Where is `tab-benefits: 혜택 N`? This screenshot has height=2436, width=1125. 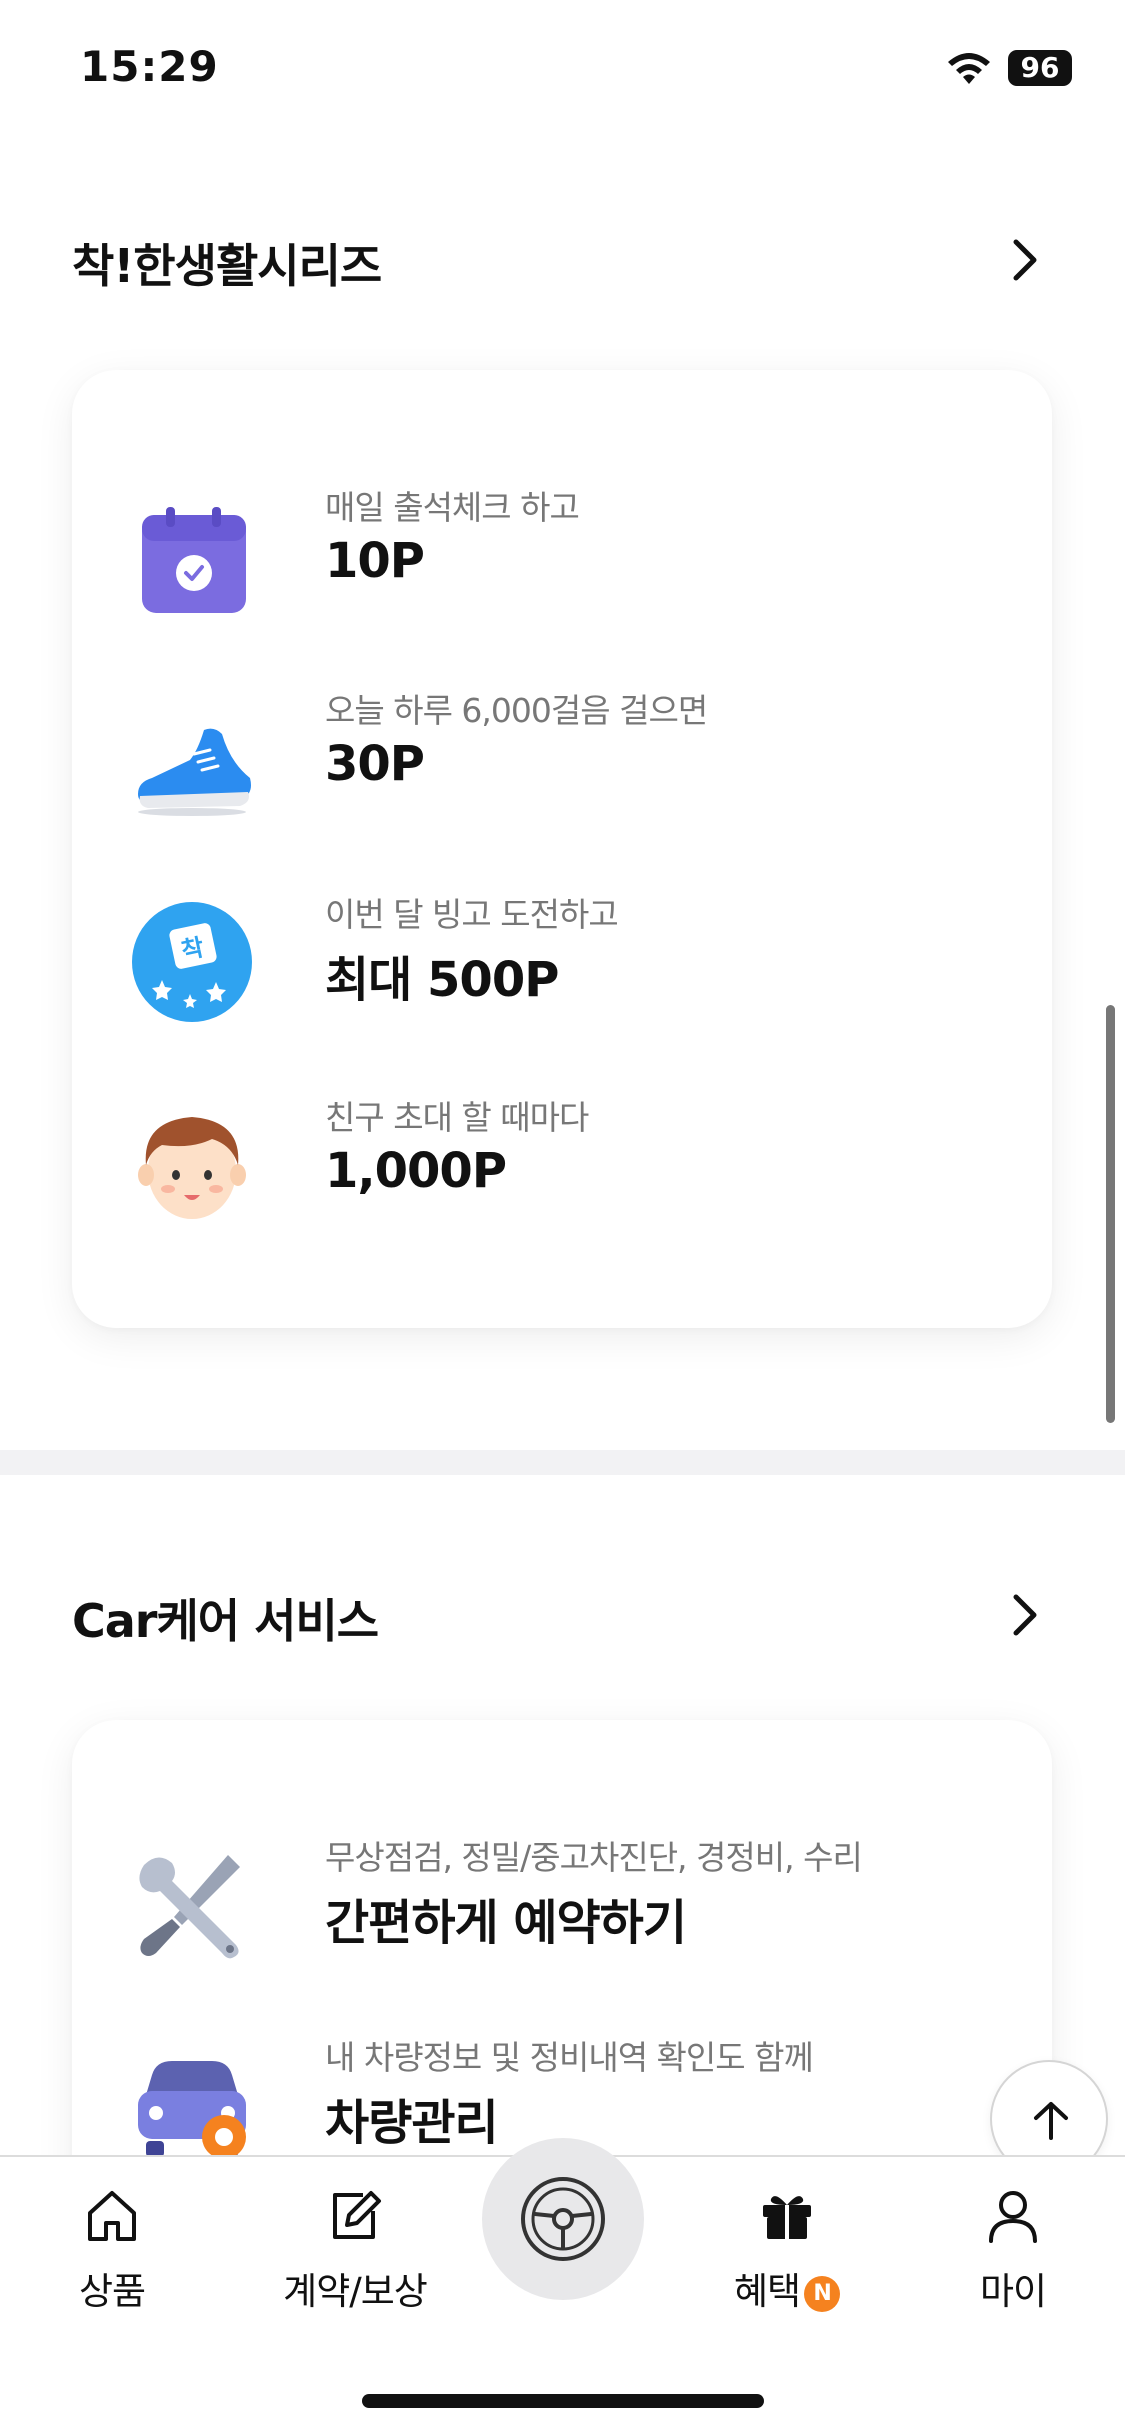
tab-benefits: 혜택 N is located at coordinates (787, 2262).